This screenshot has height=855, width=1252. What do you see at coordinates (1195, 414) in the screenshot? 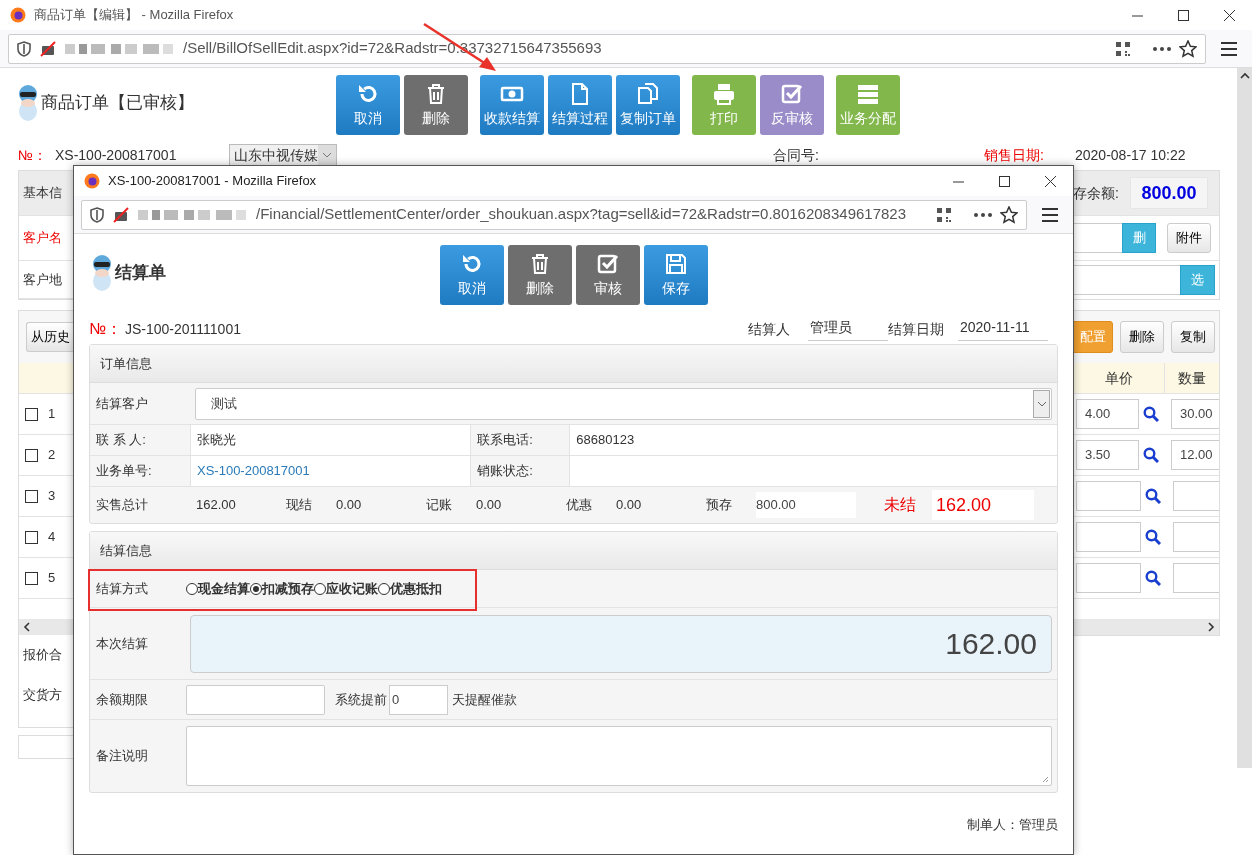
I see `quantity-field: 30.00` at bounding box center [1195, 414].